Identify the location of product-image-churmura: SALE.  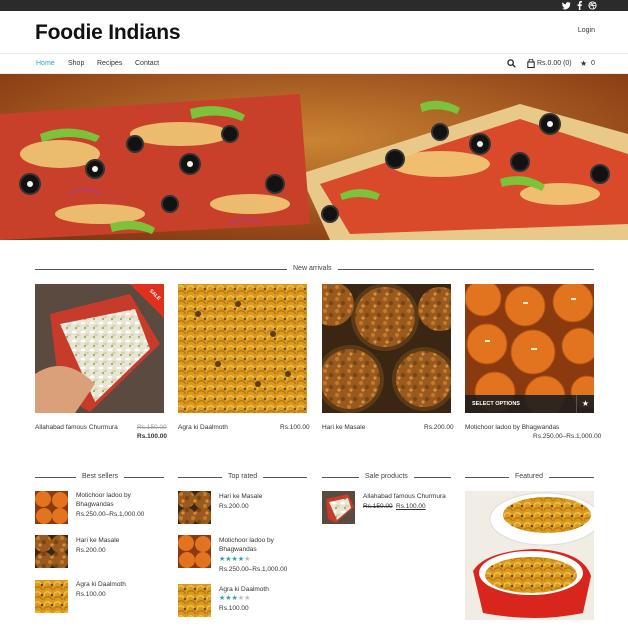
(99, 348).